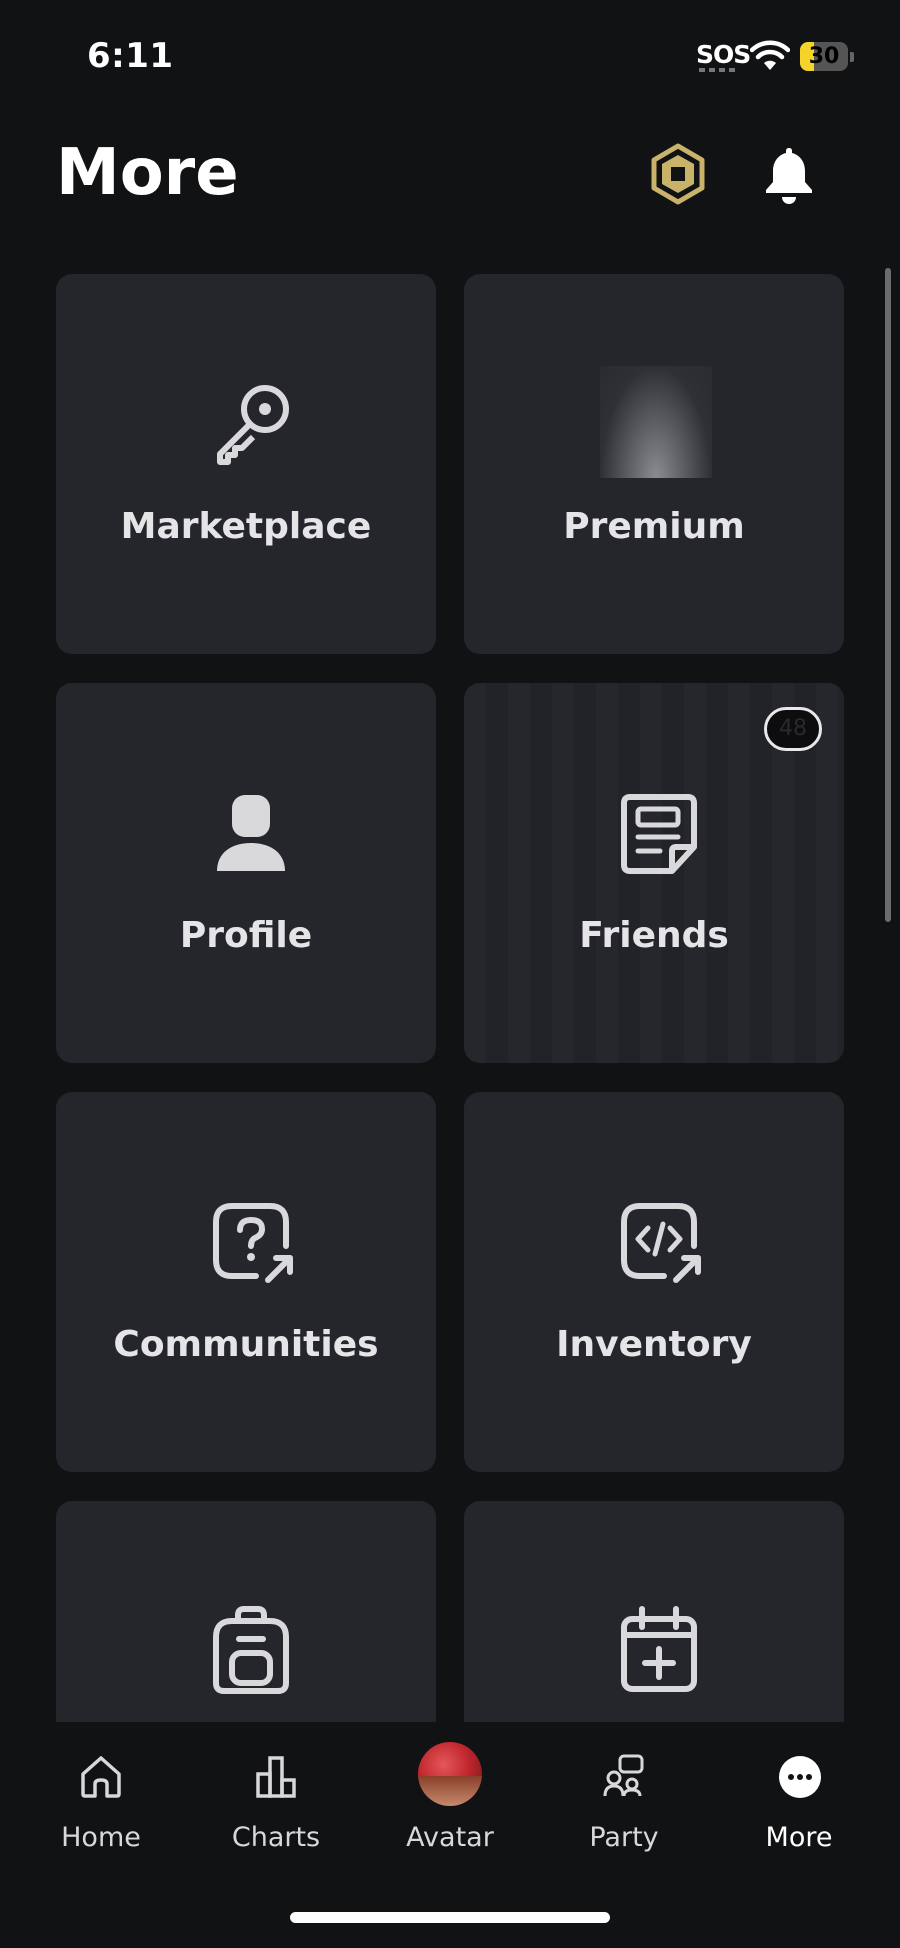 The height and width of the screenshot is (1948, 900). What do you see at coordinates (654, 1344) in the screenshot?
I see `tile-label-inventory: Inventory` at bounding box center [654, 1344].